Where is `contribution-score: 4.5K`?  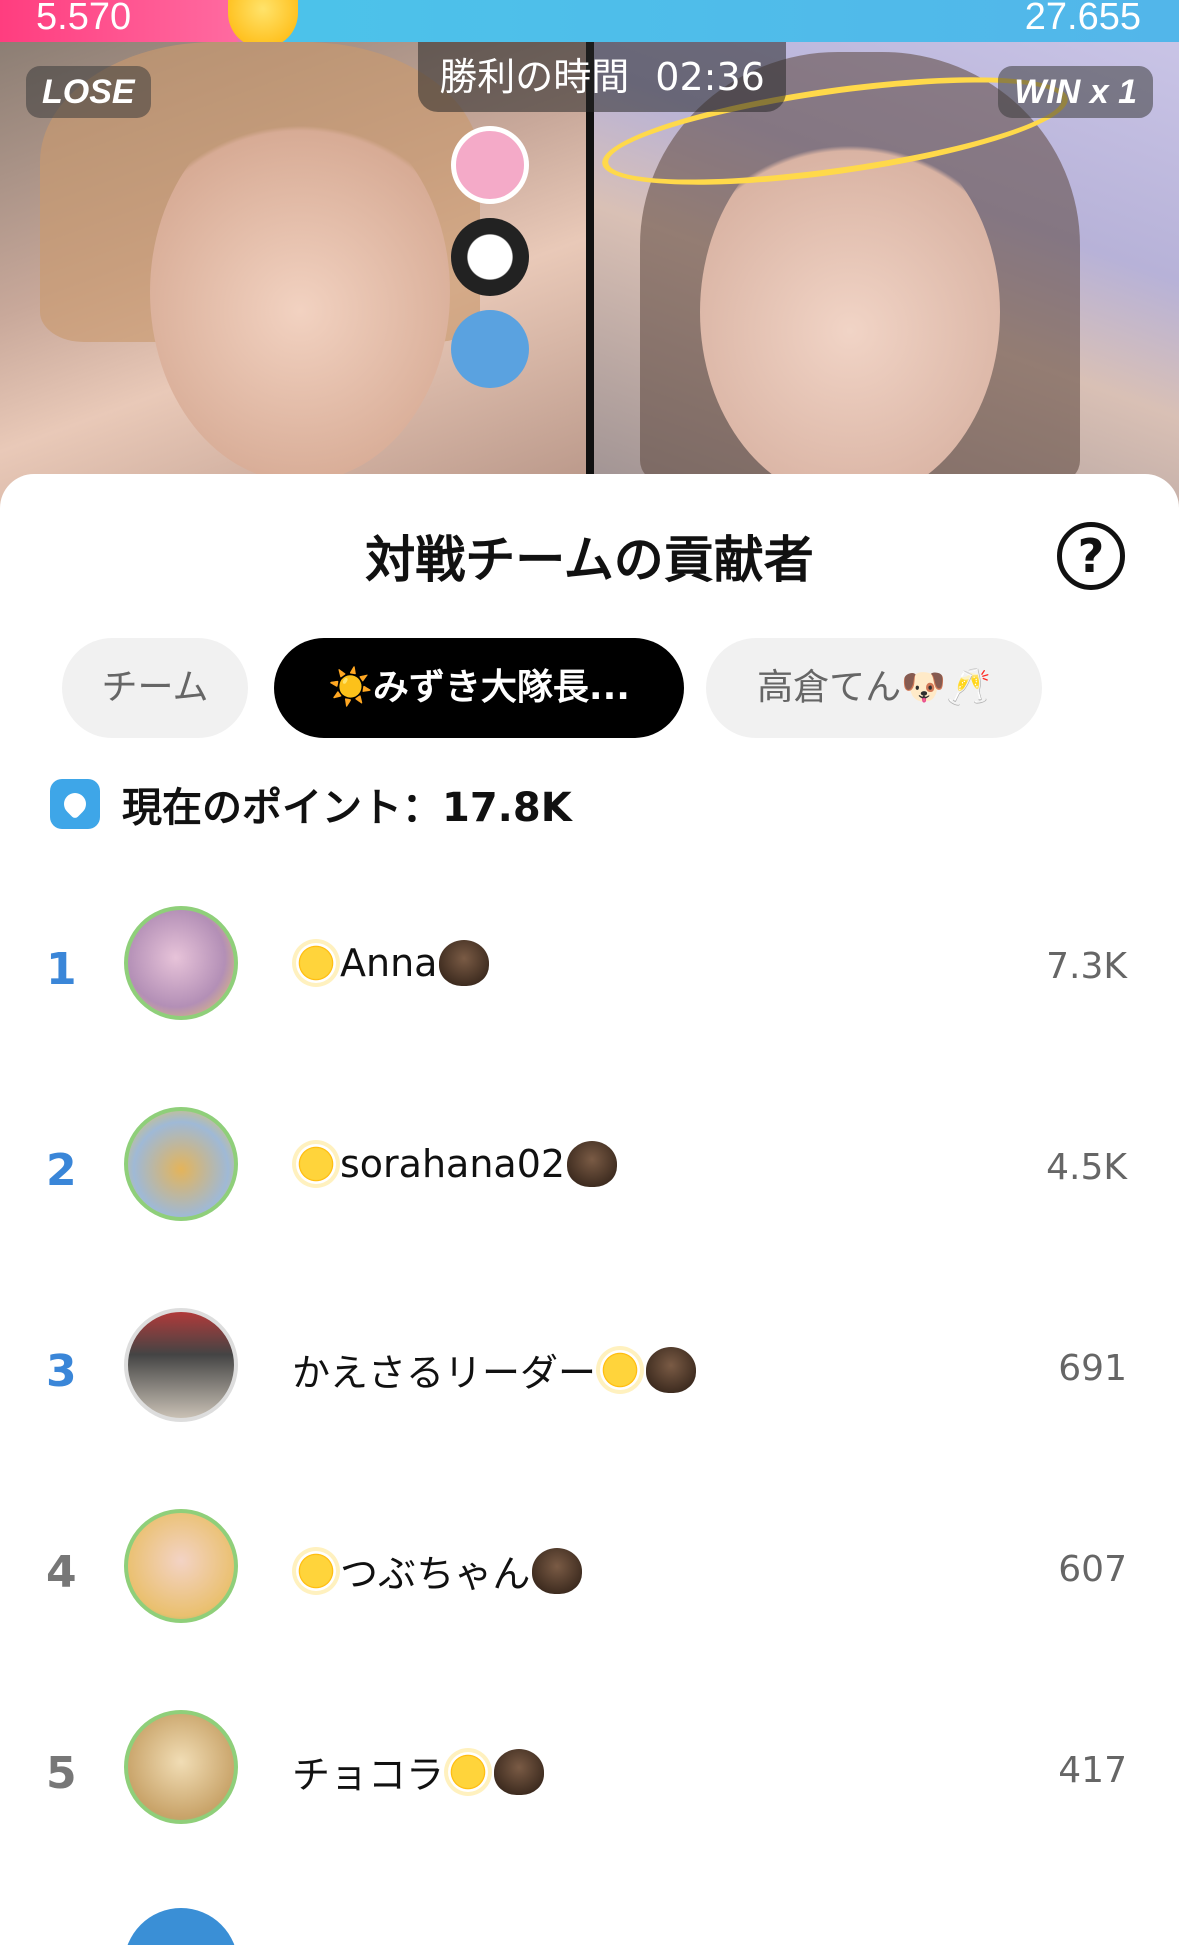 contribution-score: 4.5K is located at coordinates (1086, 1167).